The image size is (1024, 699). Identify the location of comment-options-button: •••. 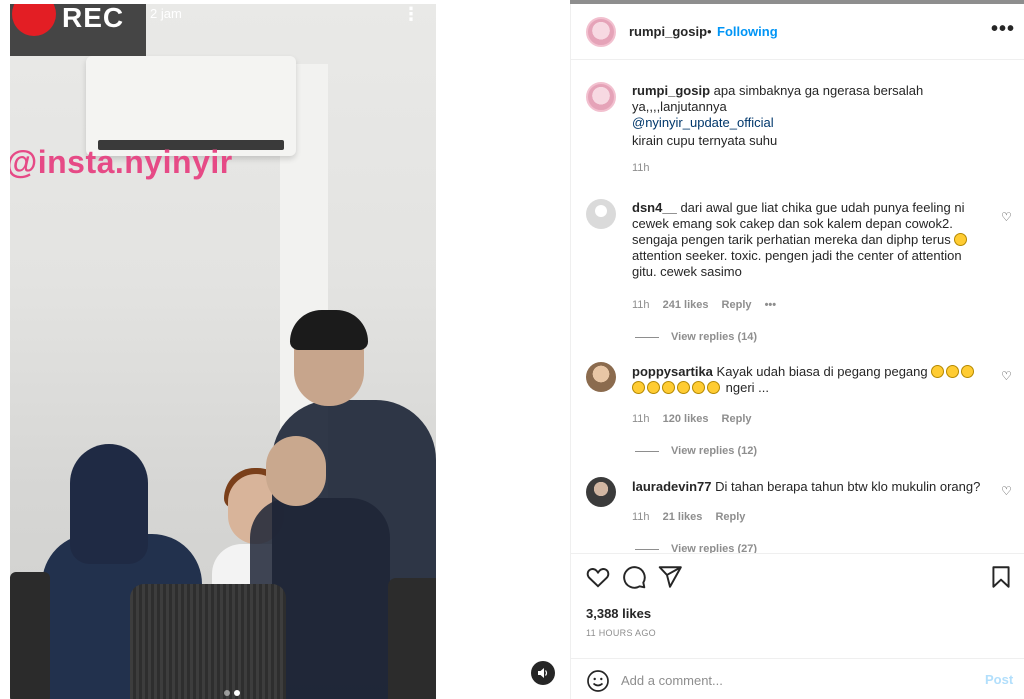
(771, 305).